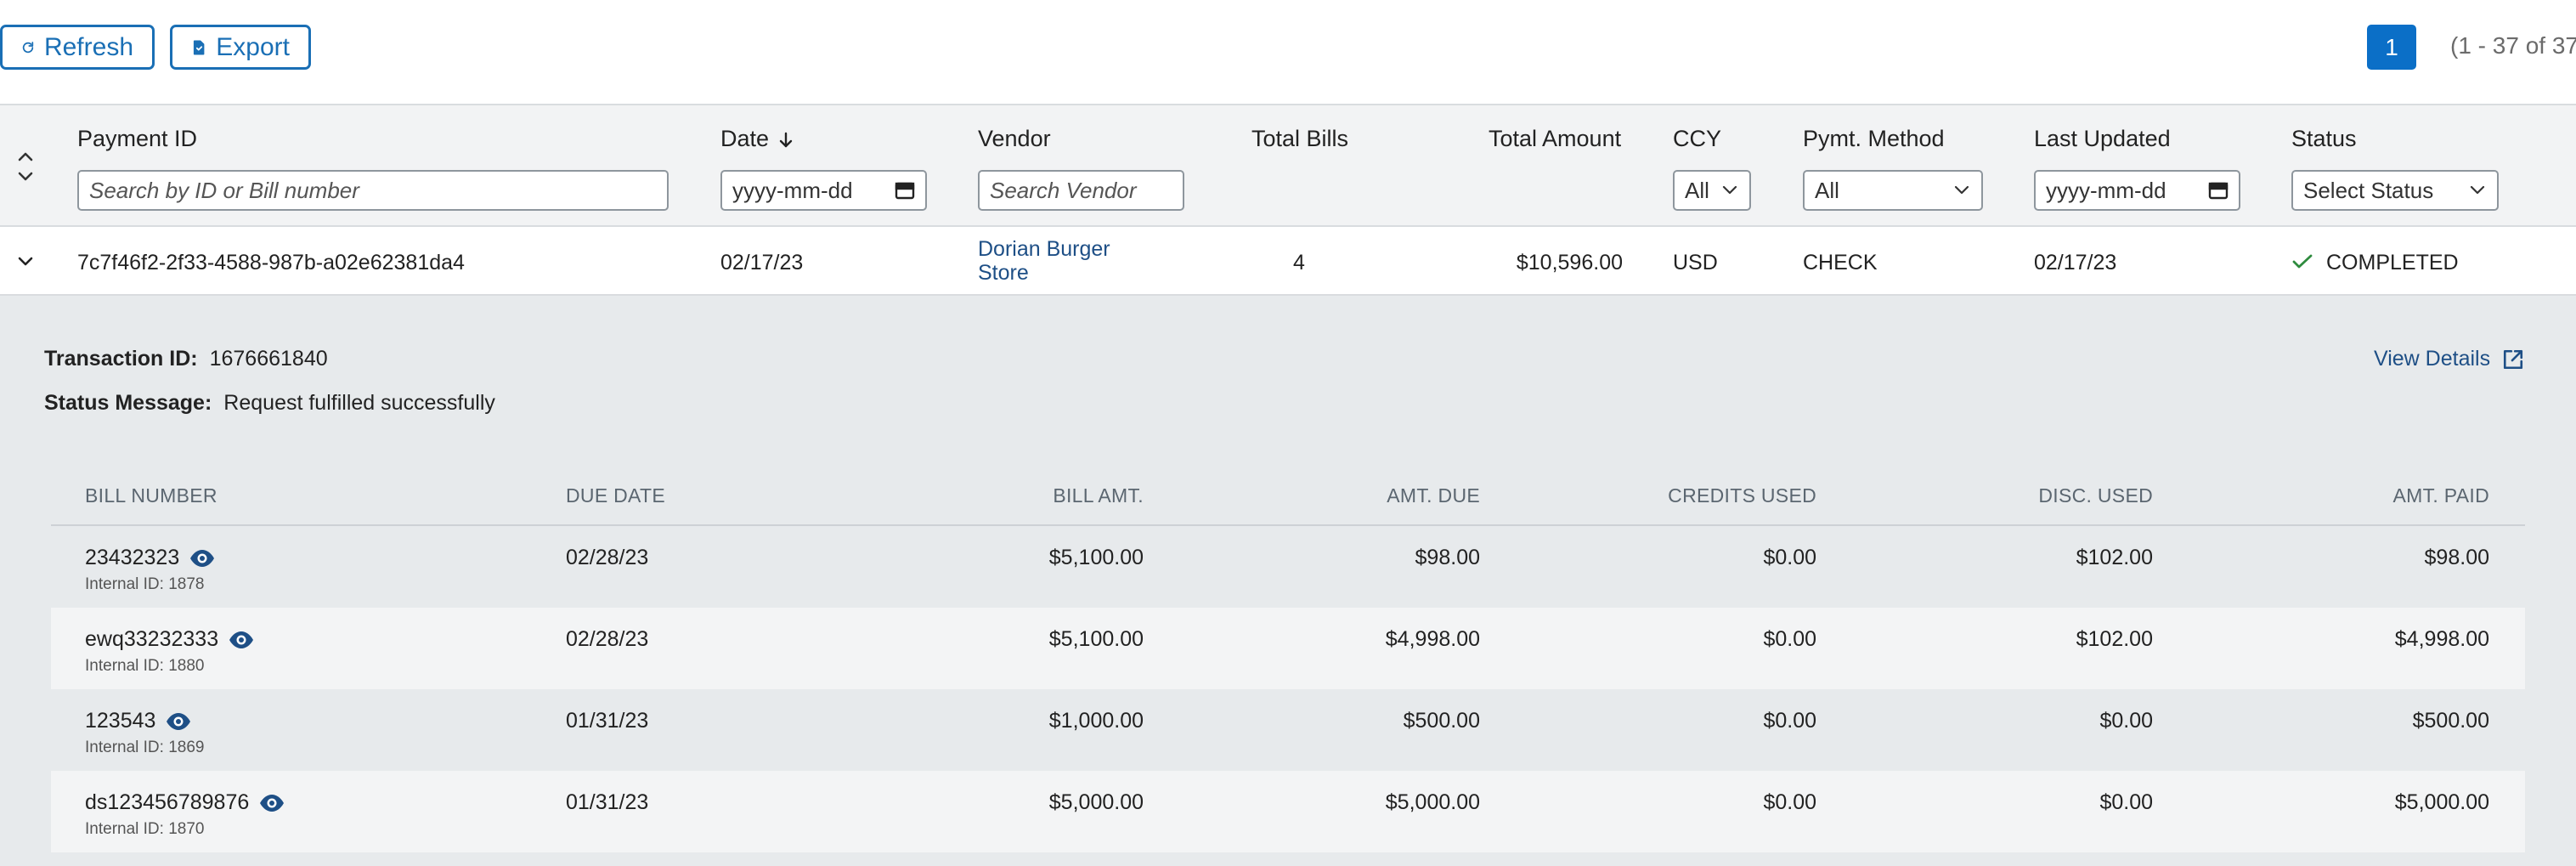 The image size is (2576, 866). I want to click on refresh-button-label: Refresh, so click(88, 46).